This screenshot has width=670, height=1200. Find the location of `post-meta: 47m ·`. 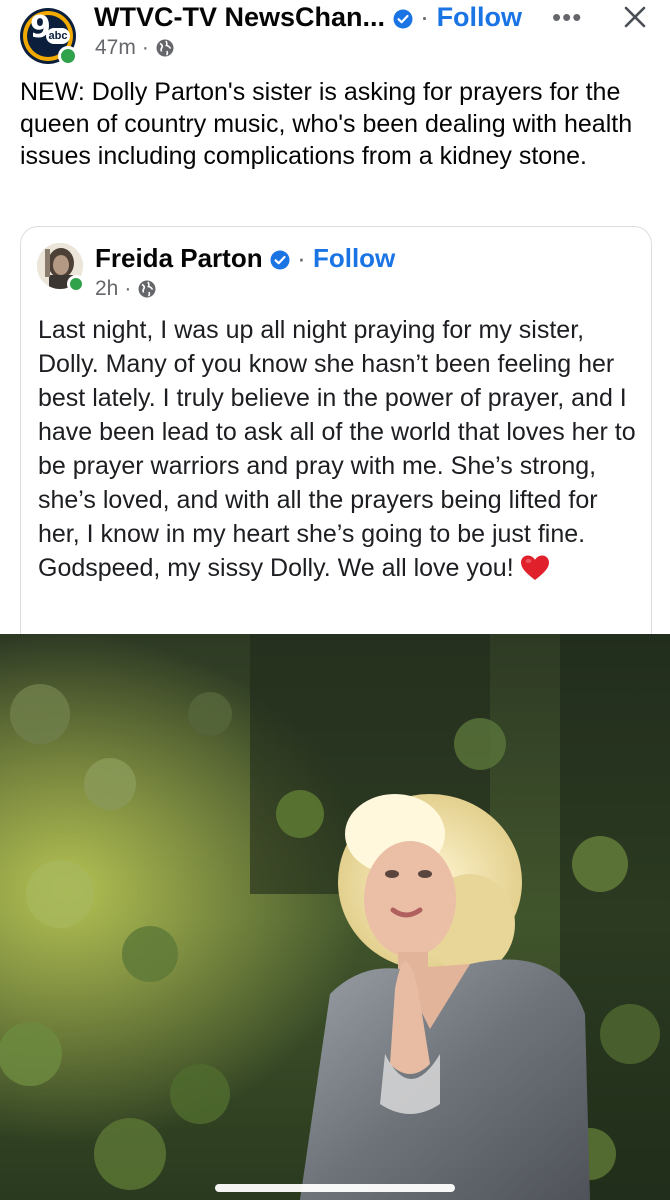

post-meta: 47m · is located at coordinates (135, 48).